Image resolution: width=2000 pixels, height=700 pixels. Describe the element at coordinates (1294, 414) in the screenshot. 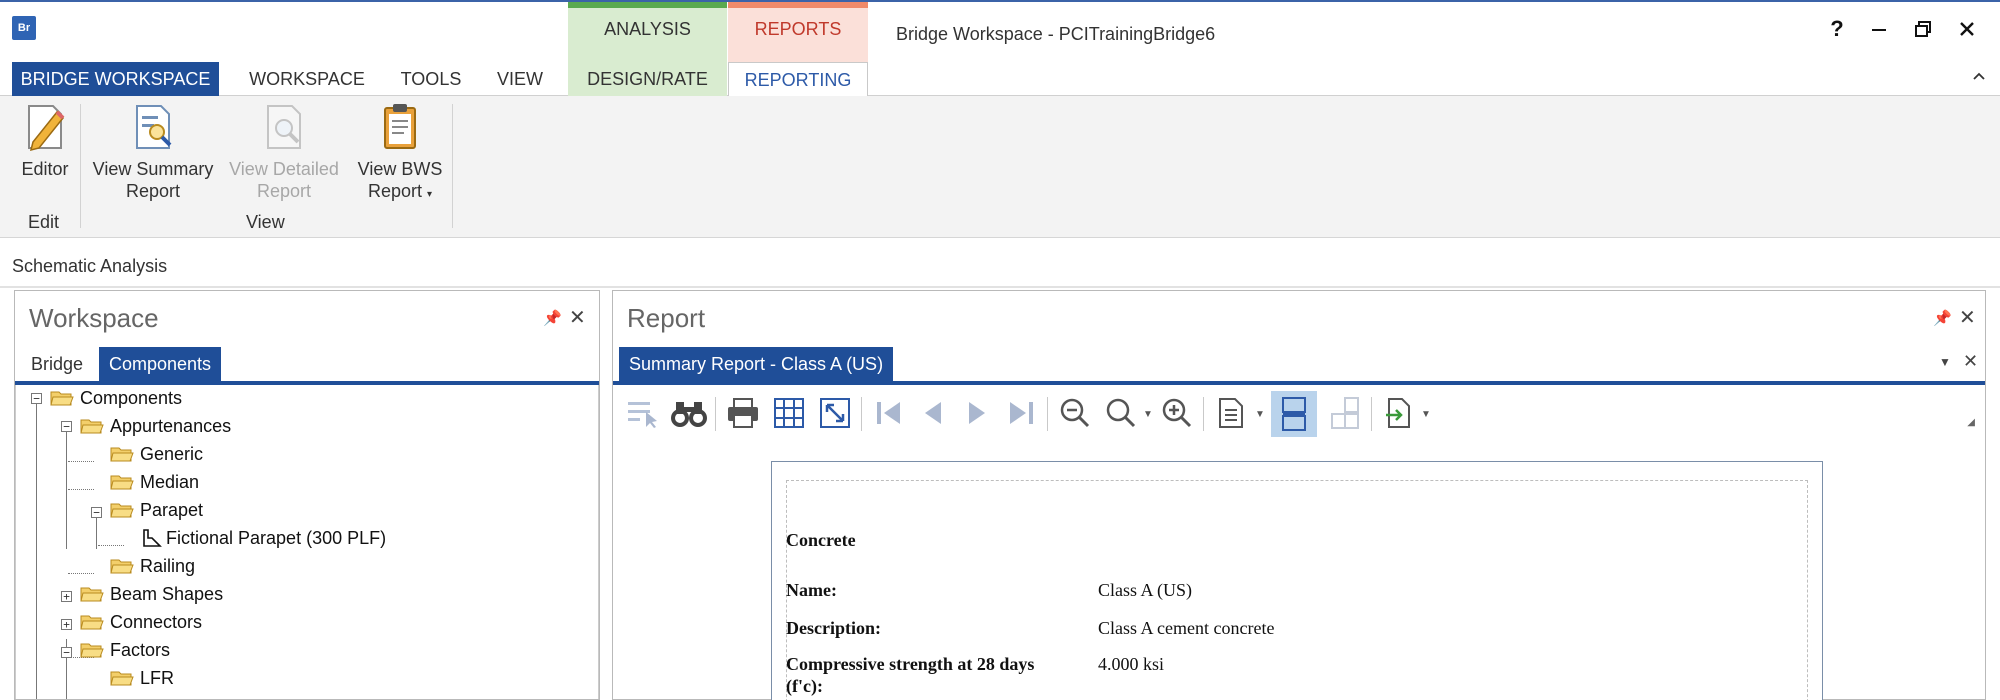

I see `continuous-view-icon` at that location.